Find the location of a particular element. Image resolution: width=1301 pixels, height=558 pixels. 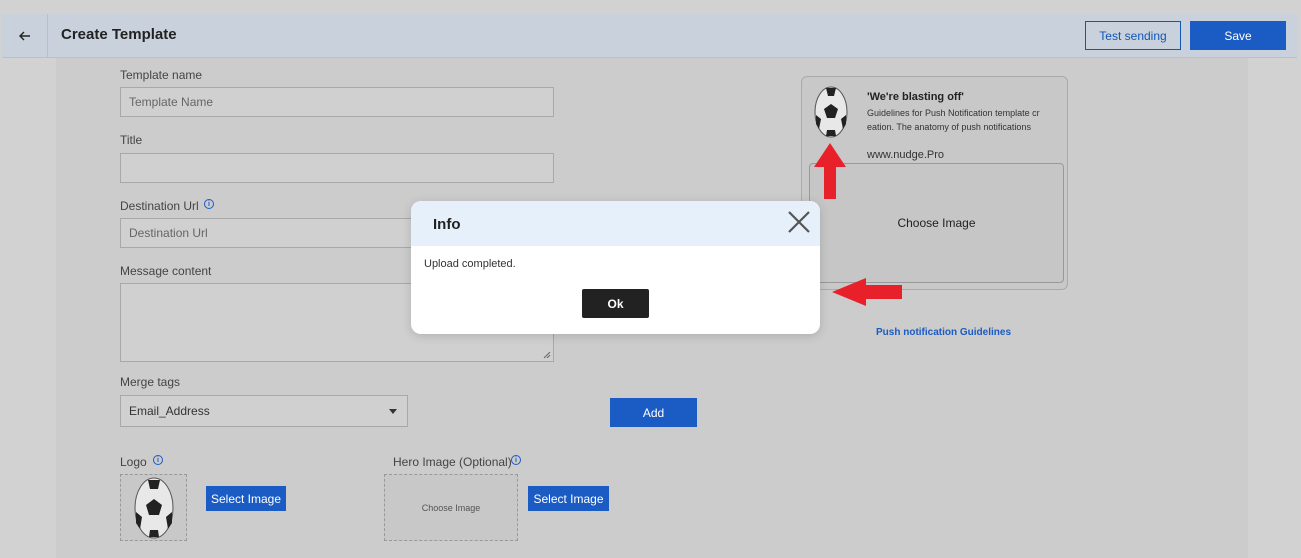

modal-message: Upload completed. is located at coordinates (470, 264).